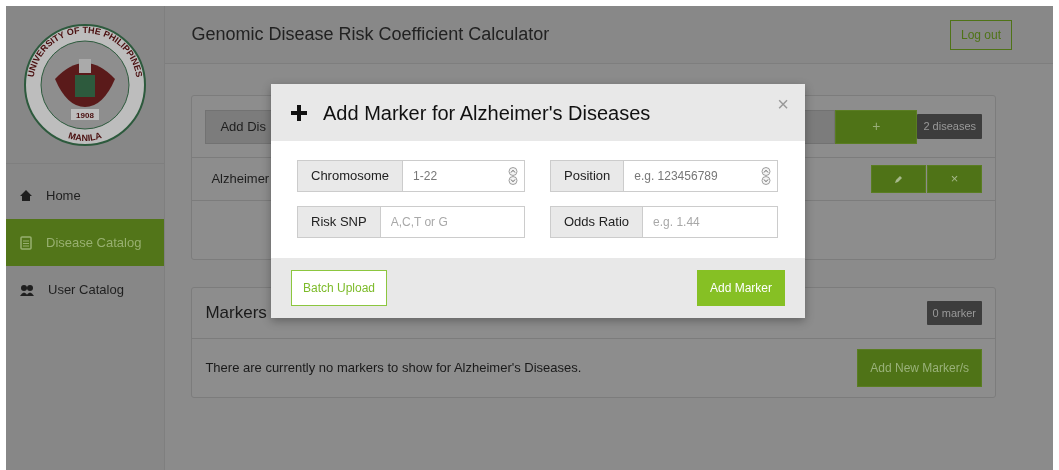  I want to click on input-text: e.g. 1.44, so click(711, 222).